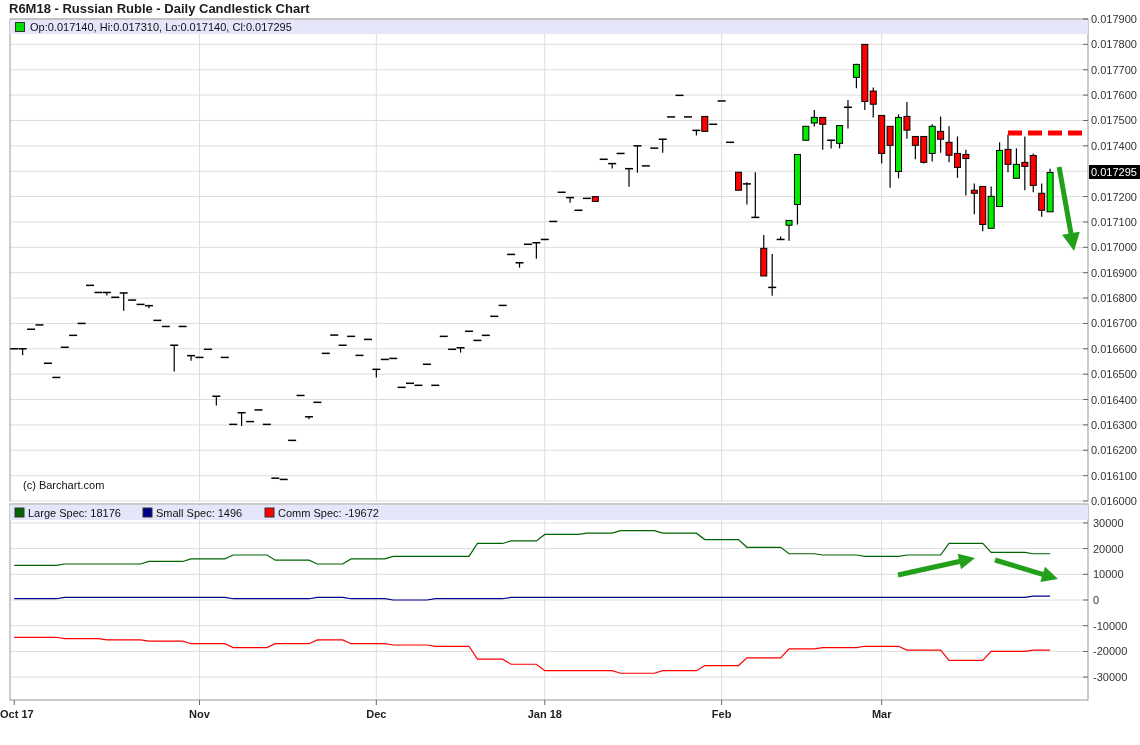 Image resolution: width=1140 pixels, height=745 pixels. Describe the element at coordinates (1114, 44) in the screenshot. I see `axis-label: 0.017800` at that location.